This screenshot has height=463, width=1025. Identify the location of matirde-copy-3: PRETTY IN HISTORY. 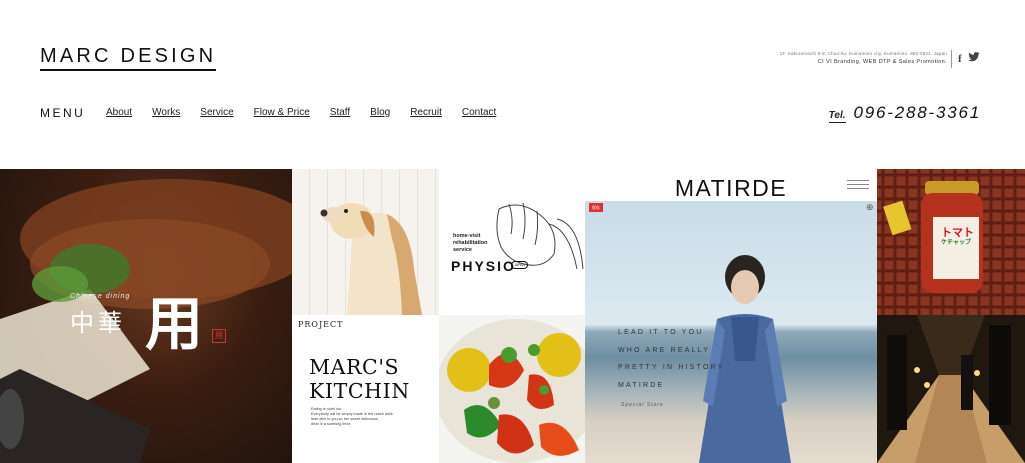
(671, 367).